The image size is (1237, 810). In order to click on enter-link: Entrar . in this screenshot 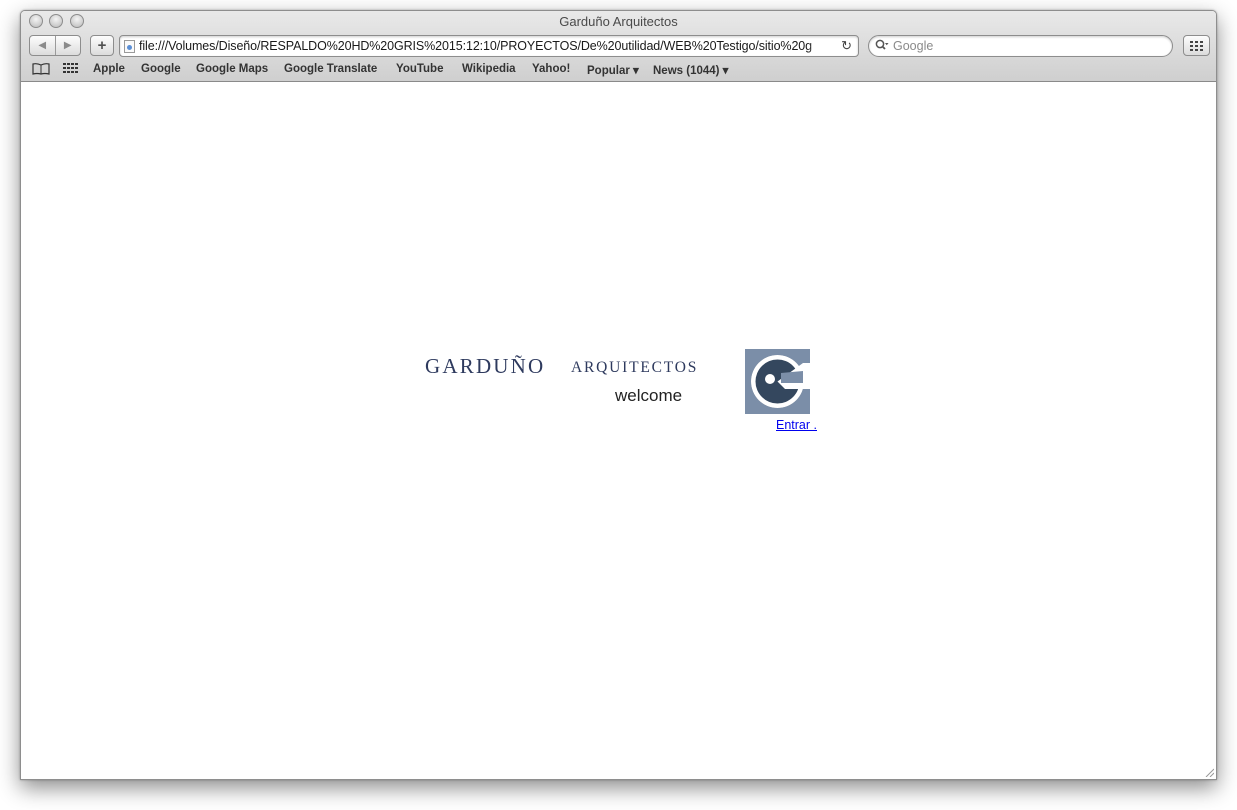, I will do `click(796, 425)`.